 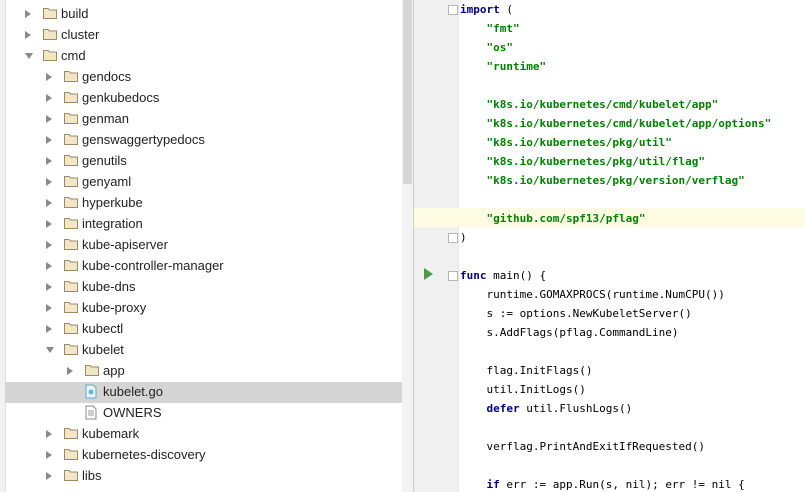 What do you see at coordinates (490, 28) in the screenshot?
I see `code-line: "fmt"` at bounding box center [490, 28].